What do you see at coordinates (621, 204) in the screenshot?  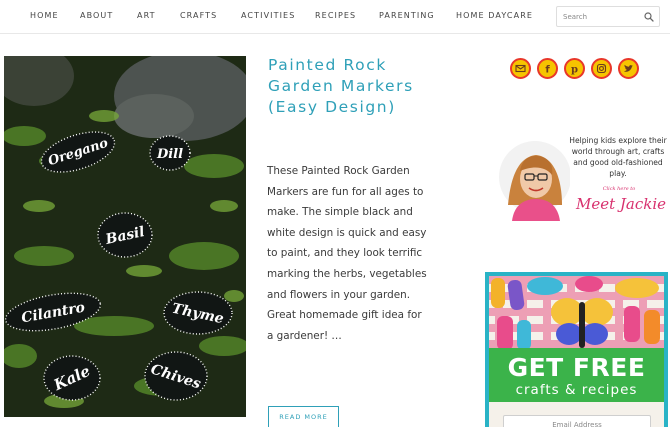 I see `meet-jackie-link: Meet Jackie` at bounding box center [621, 204].